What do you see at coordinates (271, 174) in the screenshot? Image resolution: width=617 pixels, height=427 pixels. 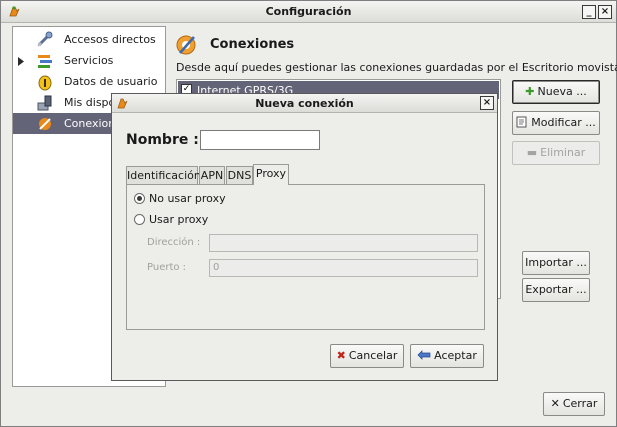 I see `tab-proxy: Proxy` at bounding box center [271, 174].